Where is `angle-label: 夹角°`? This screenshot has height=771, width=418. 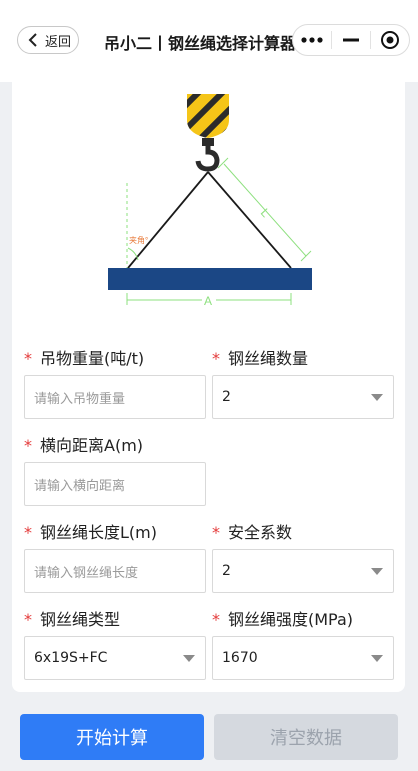 angle-label: 夹角° is located at coordinates (138, 240).